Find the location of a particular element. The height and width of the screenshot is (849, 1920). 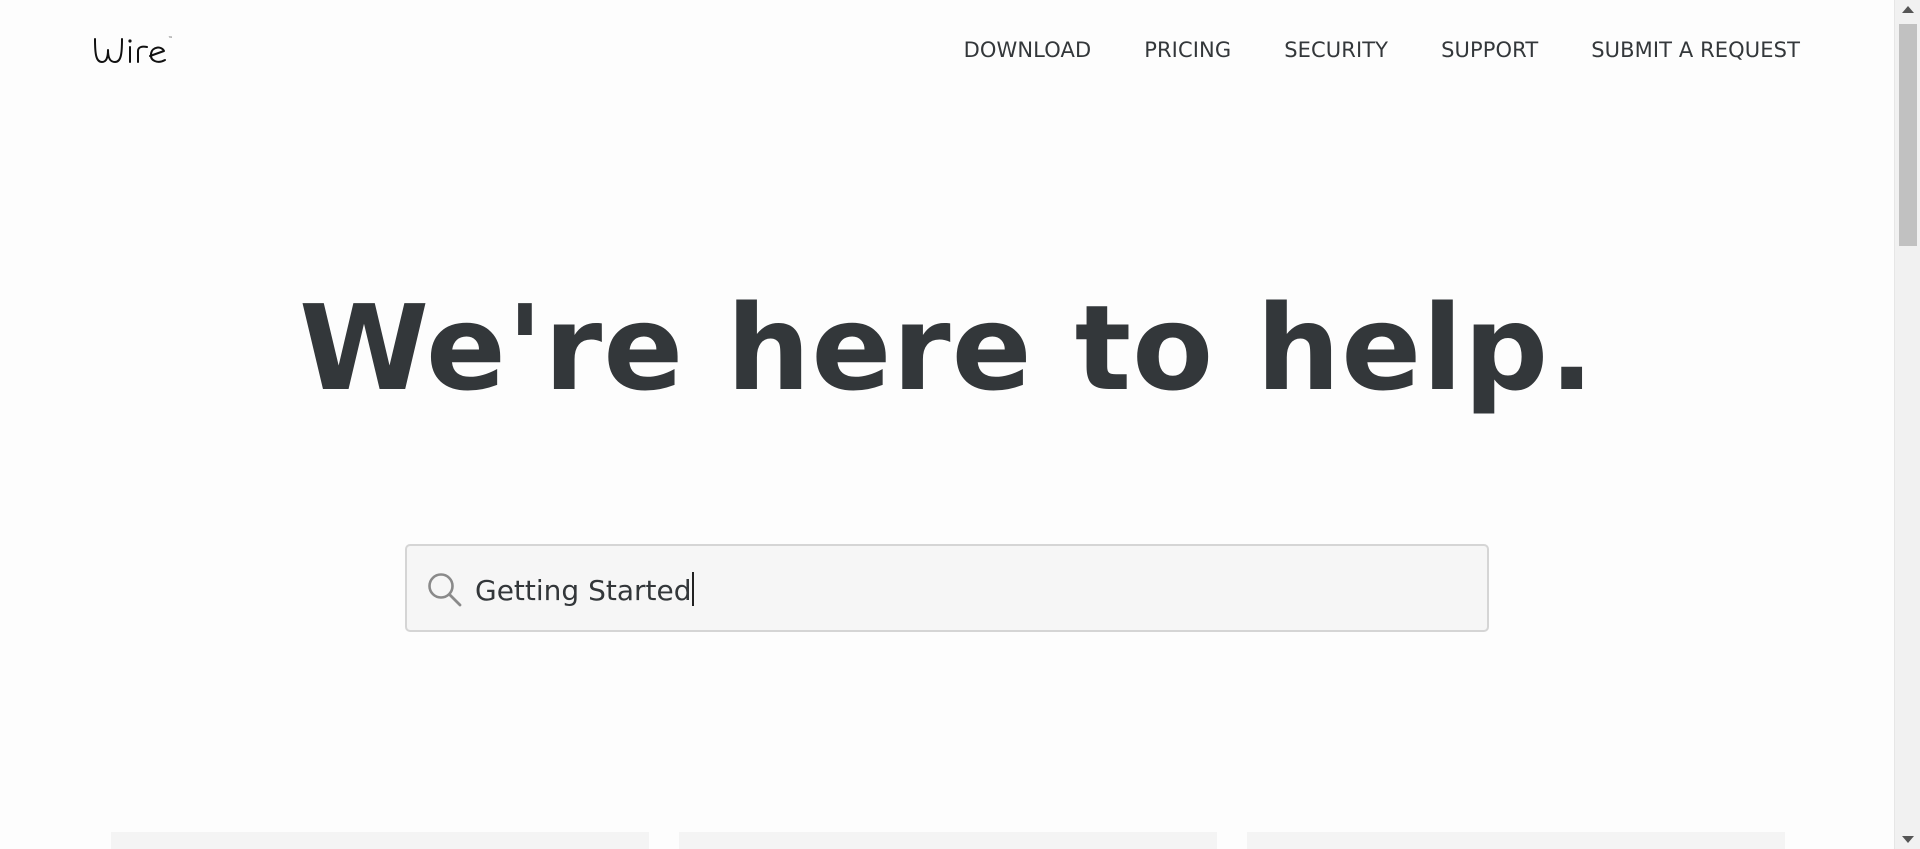

nav-submit-request-link: SUBMIT A REQUEST is located at coordinates (1695, 50).